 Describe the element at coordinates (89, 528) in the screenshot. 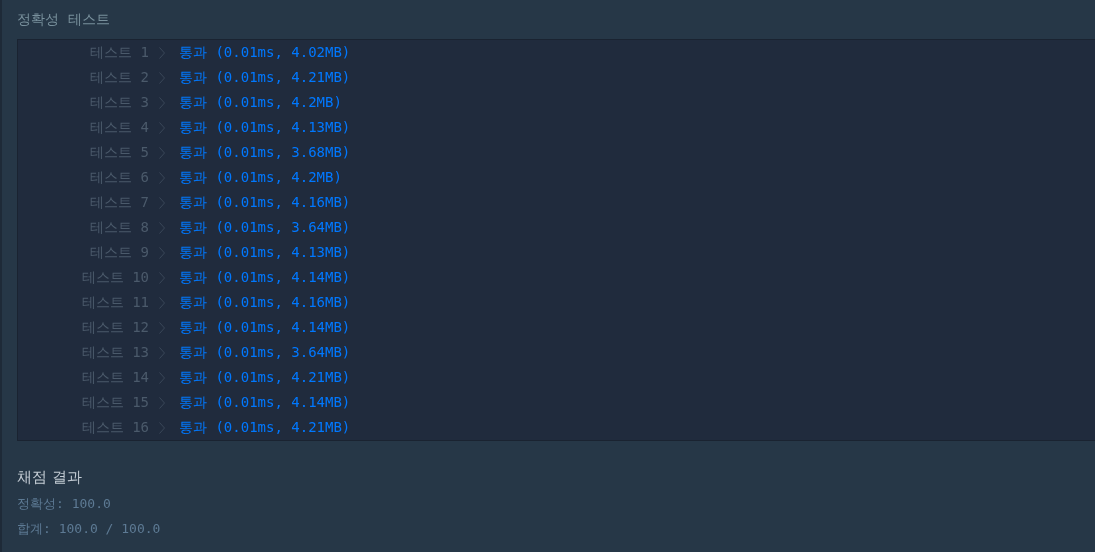

I see `summary-line: 합계: 100.0 / 100.0` at that location.